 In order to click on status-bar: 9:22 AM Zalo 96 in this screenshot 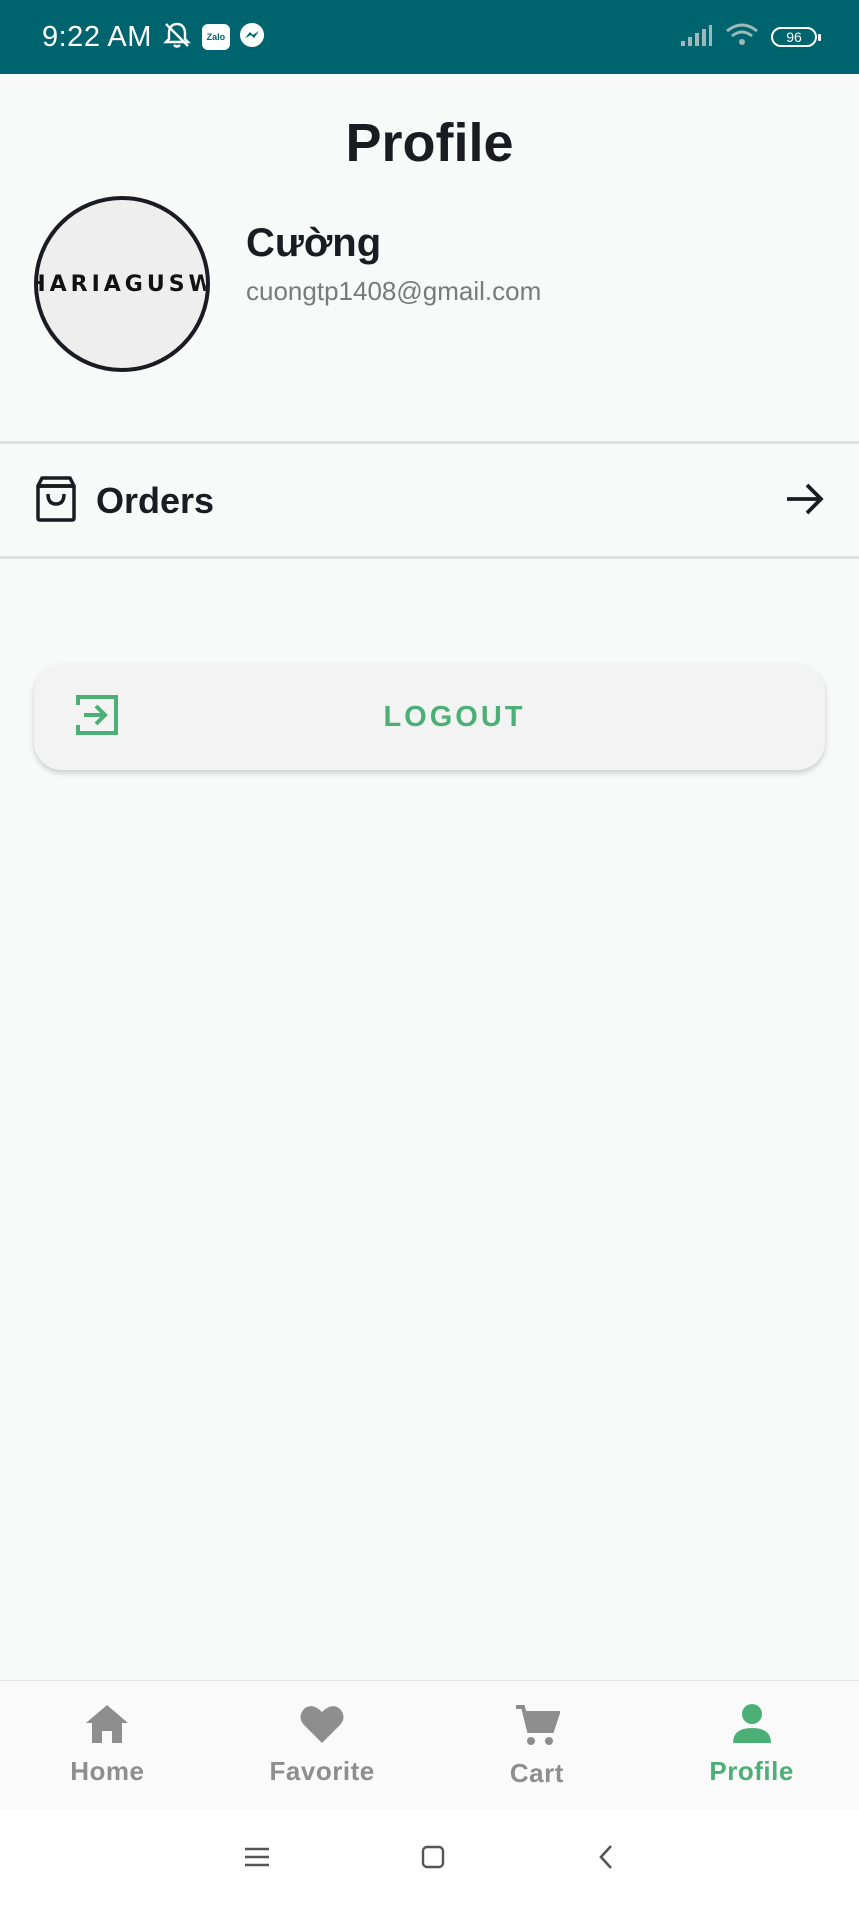, I will do `click(429, 37)`.